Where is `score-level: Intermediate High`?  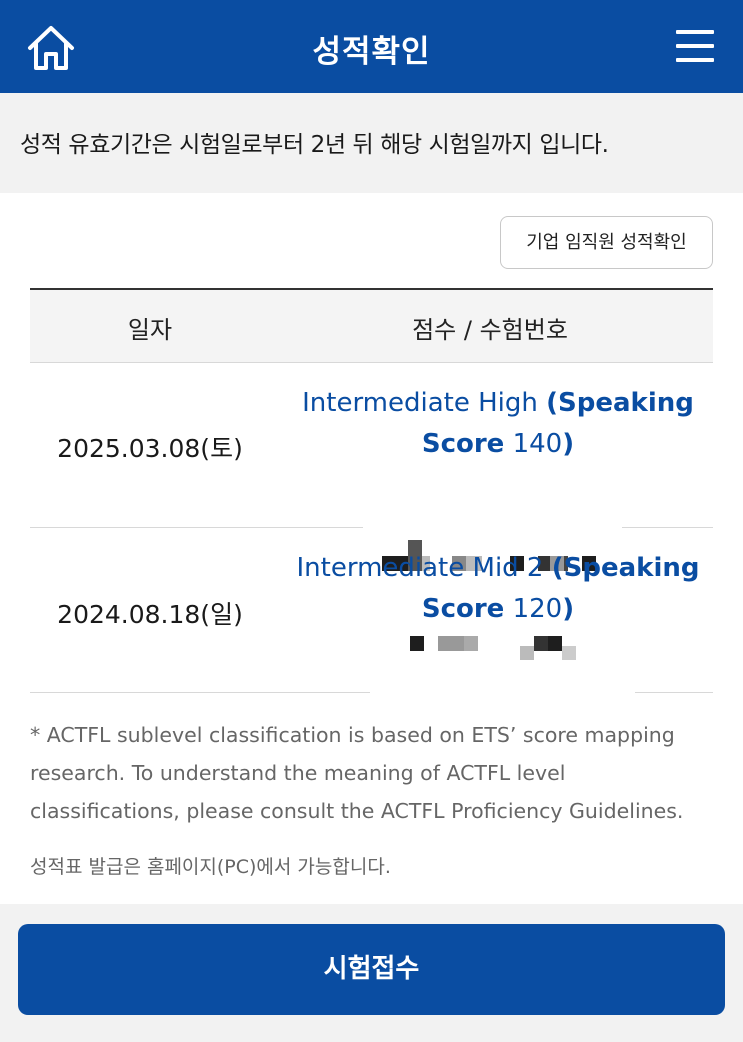 score-level: Intermediate High is located at coordinates (420, 403).